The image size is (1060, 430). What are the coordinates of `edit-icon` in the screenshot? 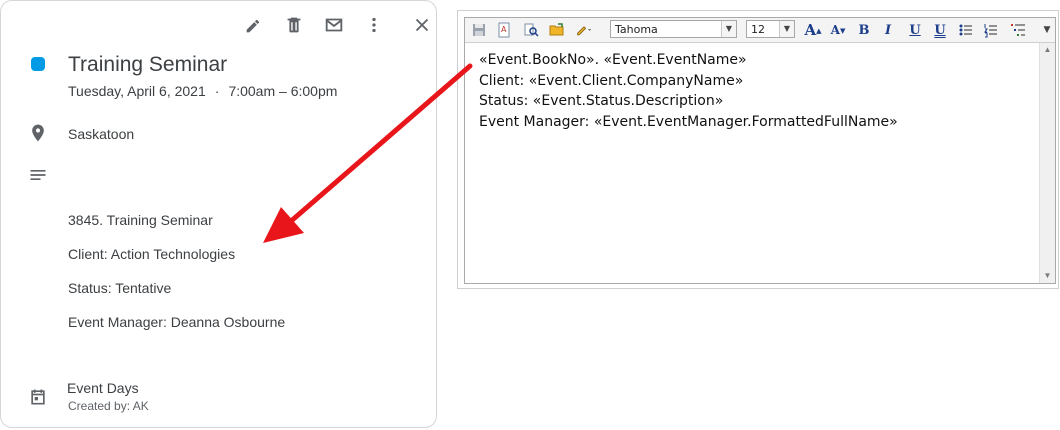 It's located at (254, 25).